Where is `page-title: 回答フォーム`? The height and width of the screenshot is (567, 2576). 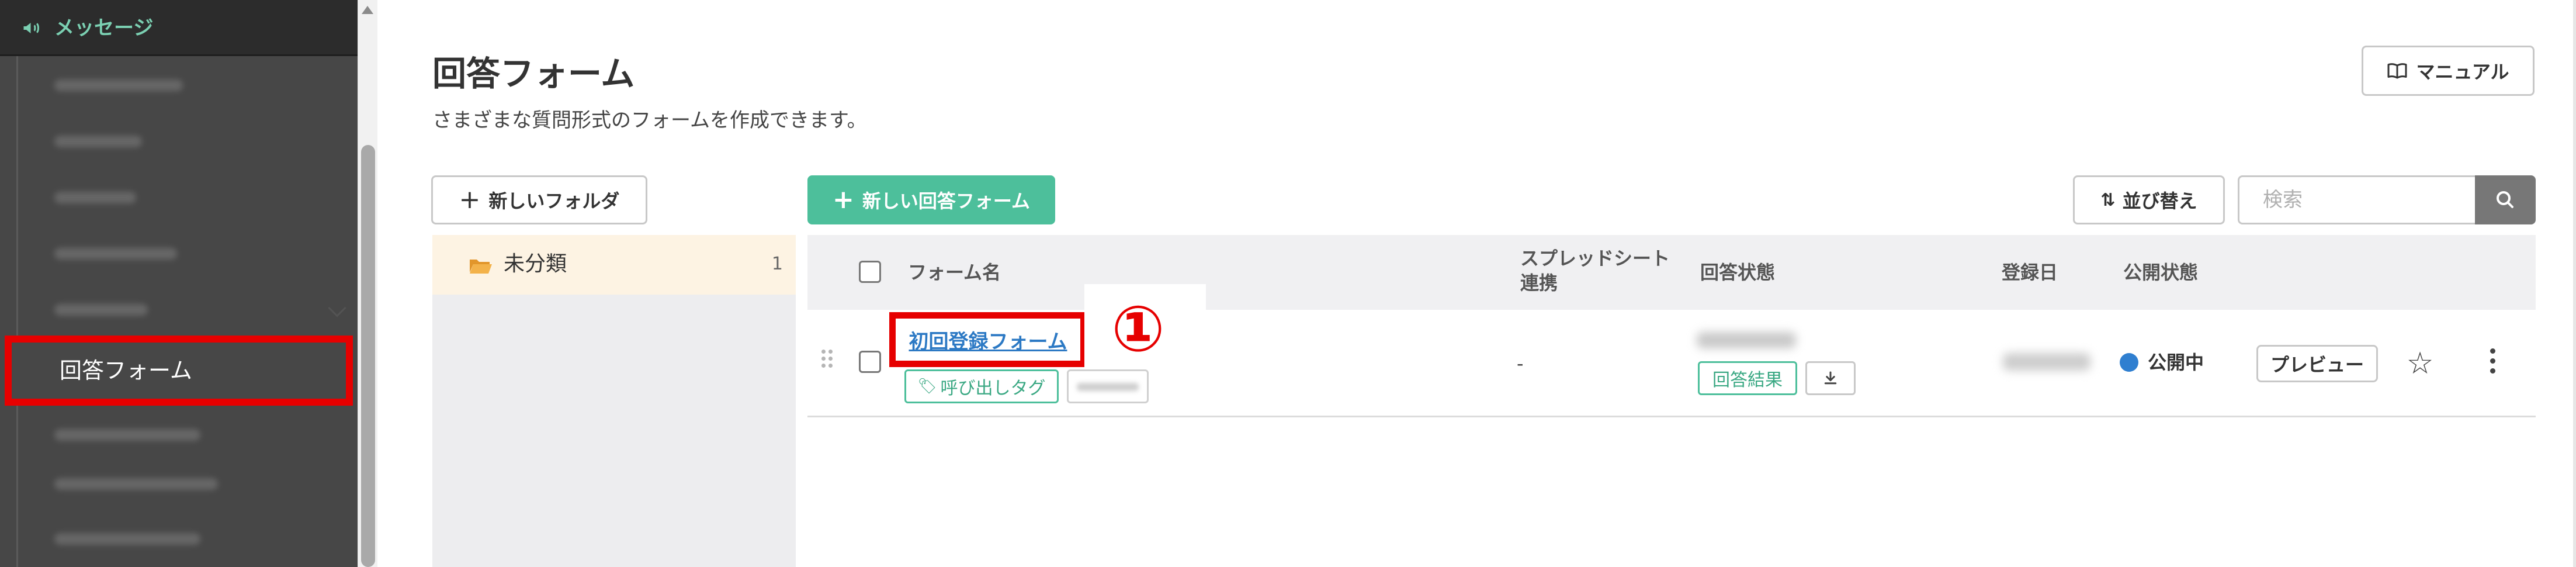
page-title: 回答フォーム is located at coordinates (533, 74).